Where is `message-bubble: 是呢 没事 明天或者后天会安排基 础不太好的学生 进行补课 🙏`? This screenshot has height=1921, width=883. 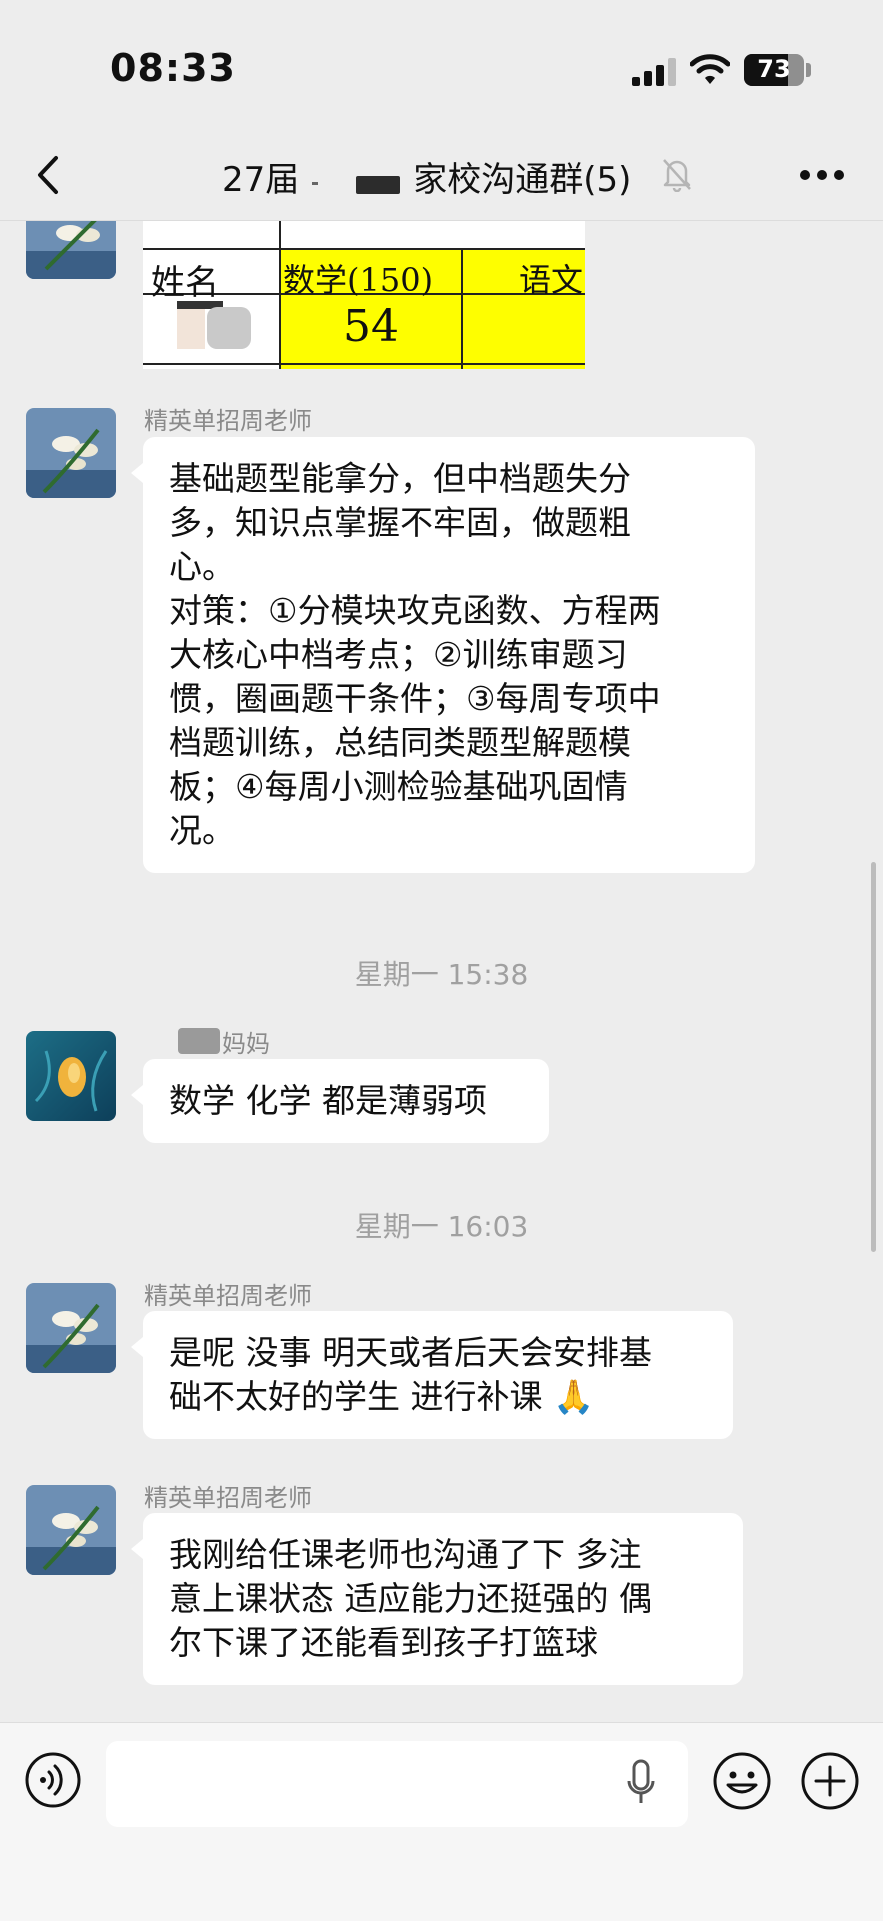
message-bubble: 是呢 没事 明天或者后天会安排基 础不太好的学生 进行补课 🙏 is located at coordinates (432, 1375).